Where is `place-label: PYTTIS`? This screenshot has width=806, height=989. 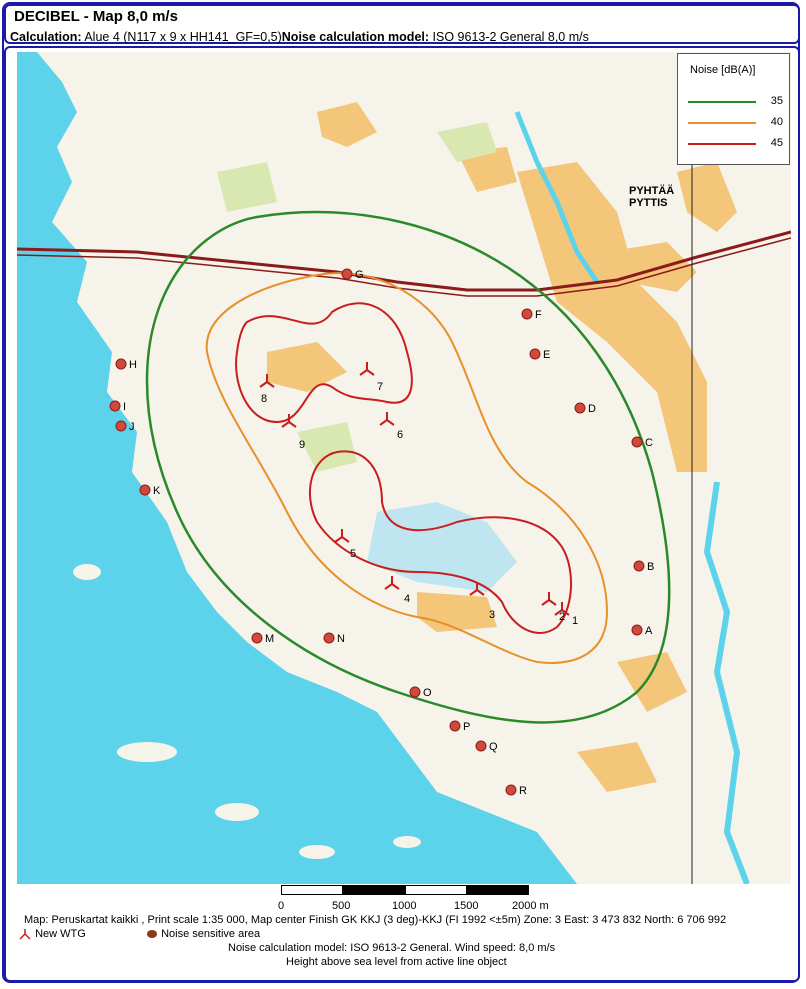 place-label: PYTTIS is located at coordinates (648, 203).